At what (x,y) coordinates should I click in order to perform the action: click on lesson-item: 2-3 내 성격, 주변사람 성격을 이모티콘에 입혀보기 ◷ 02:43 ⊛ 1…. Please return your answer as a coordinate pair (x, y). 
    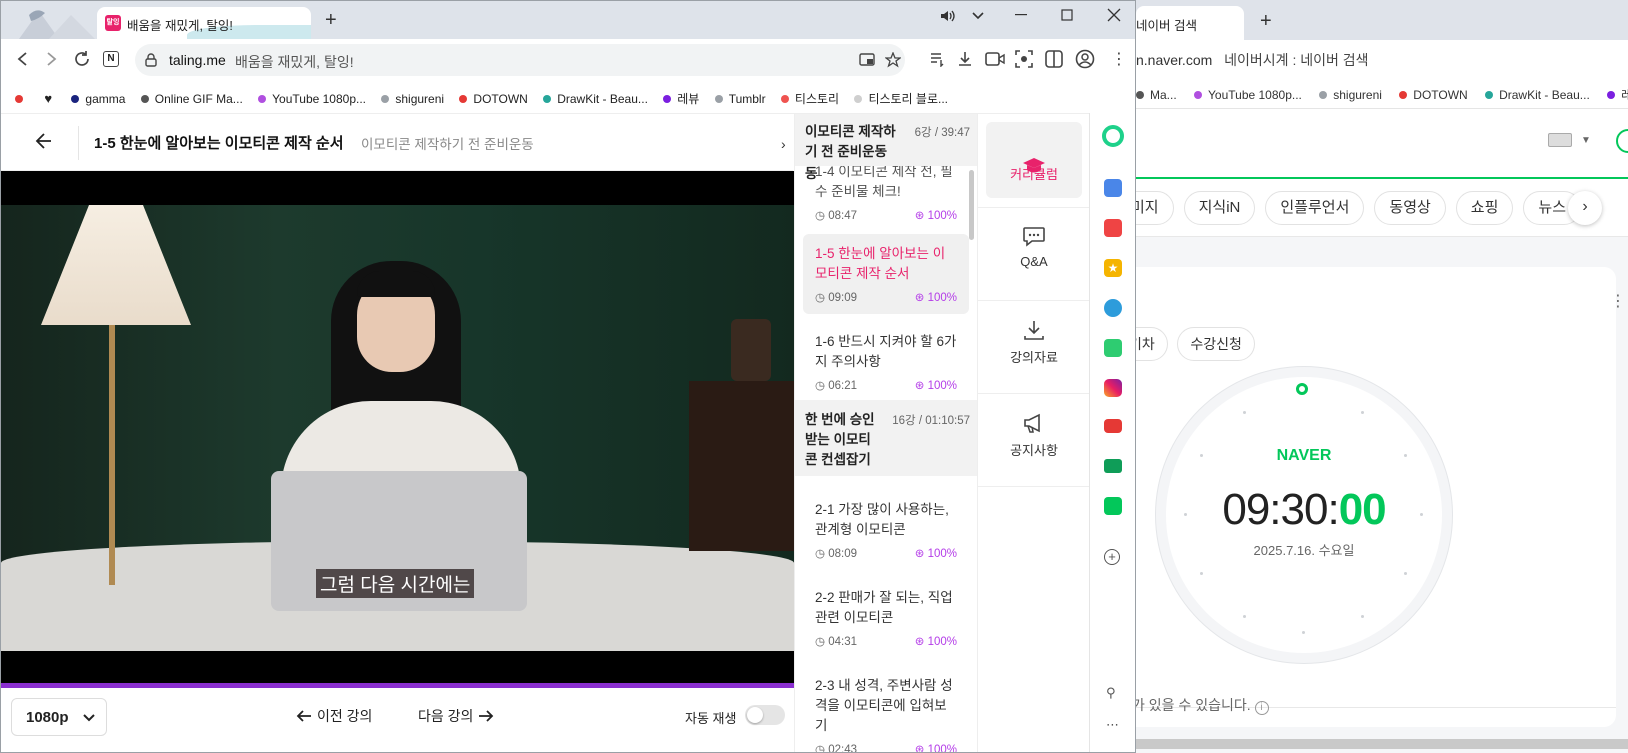
    Looking at the image, I should click on (886, 709).